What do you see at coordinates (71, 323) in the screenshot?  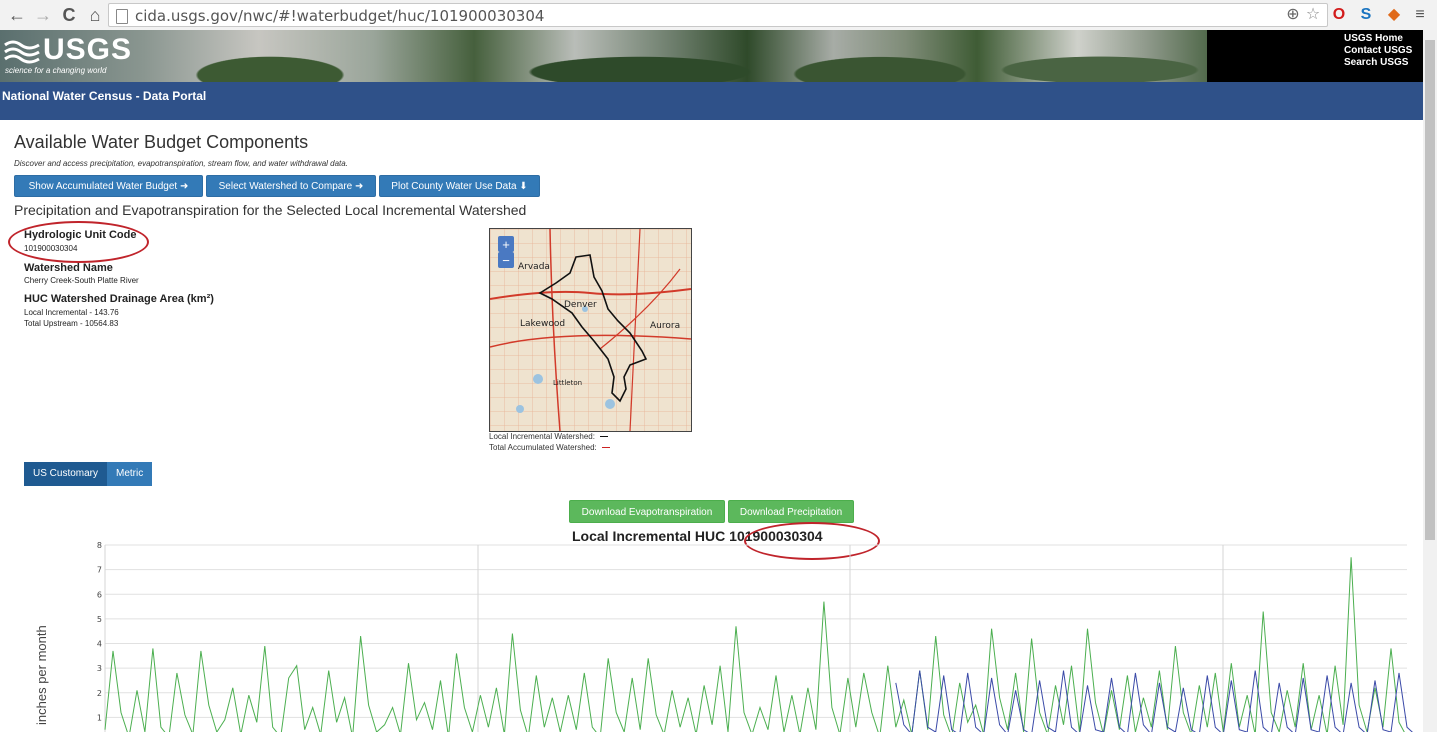 I see `total-upstream-area: Total Upstream - 10564.83` at bounding box center [71, 323].